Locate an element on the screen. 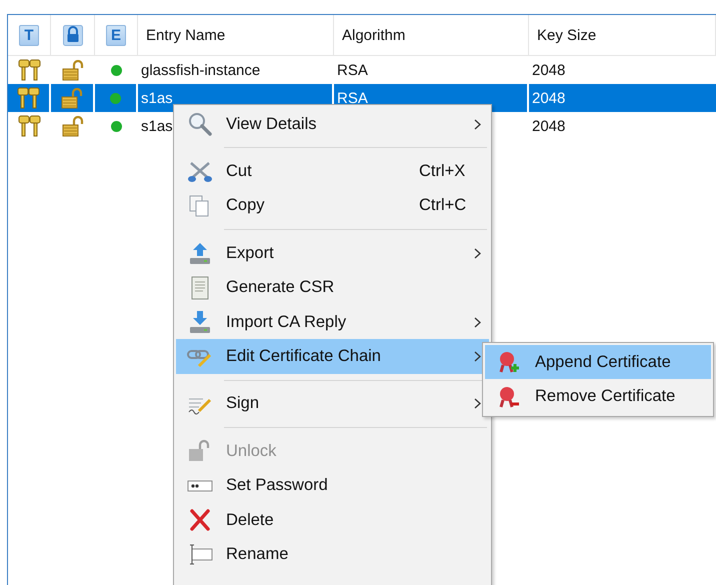  column-header: Algorithm is located at coordinates (374, 35).